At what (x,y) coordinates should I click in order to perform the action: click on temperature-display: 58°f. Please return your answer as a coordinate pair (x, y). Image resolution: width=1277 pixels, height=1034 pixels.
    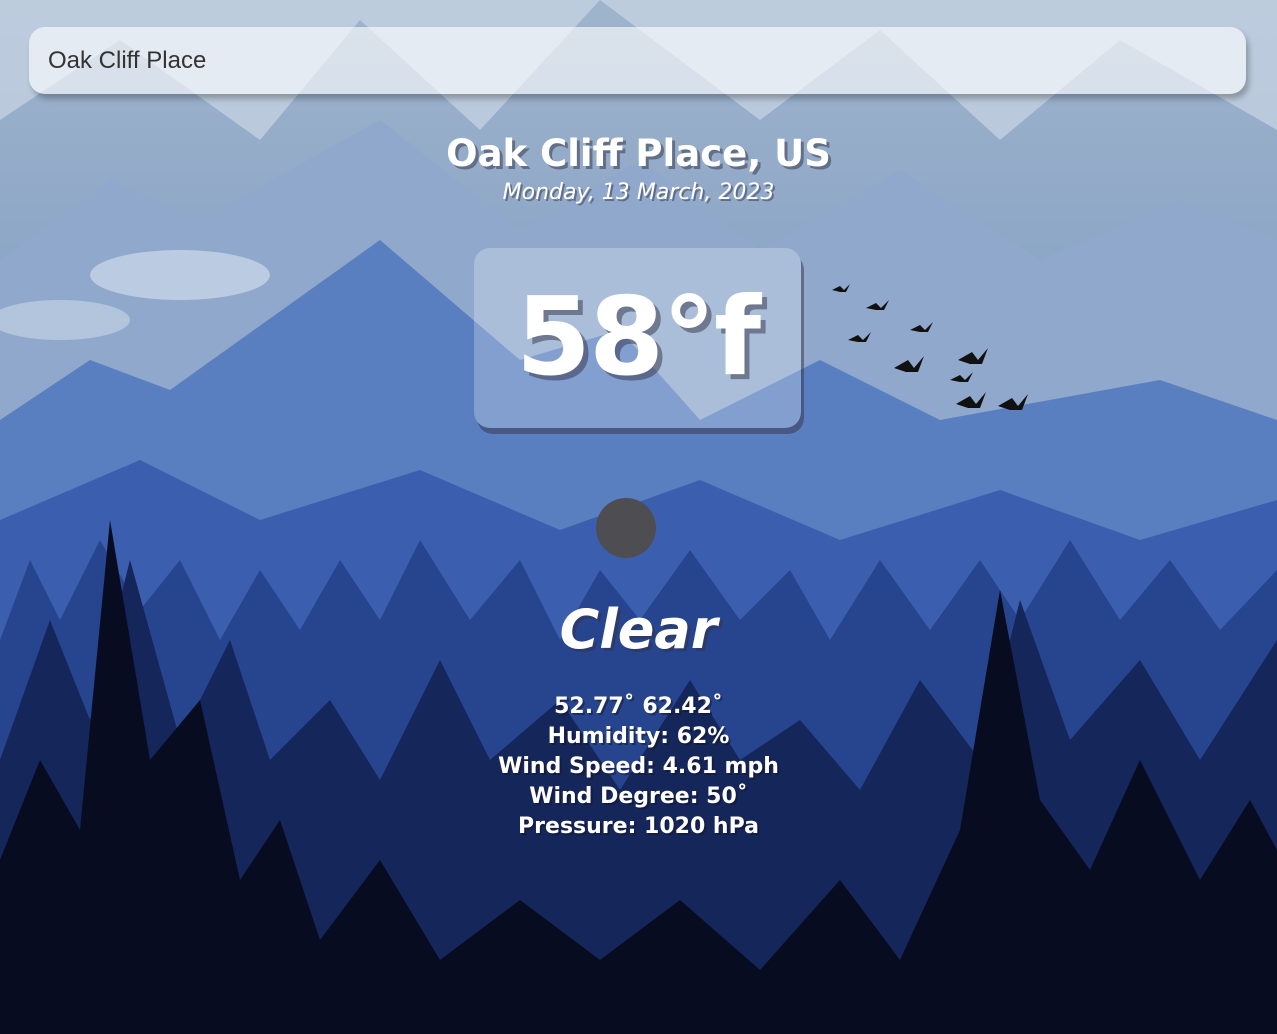
    Looking at the image, I should click on (637, 338).